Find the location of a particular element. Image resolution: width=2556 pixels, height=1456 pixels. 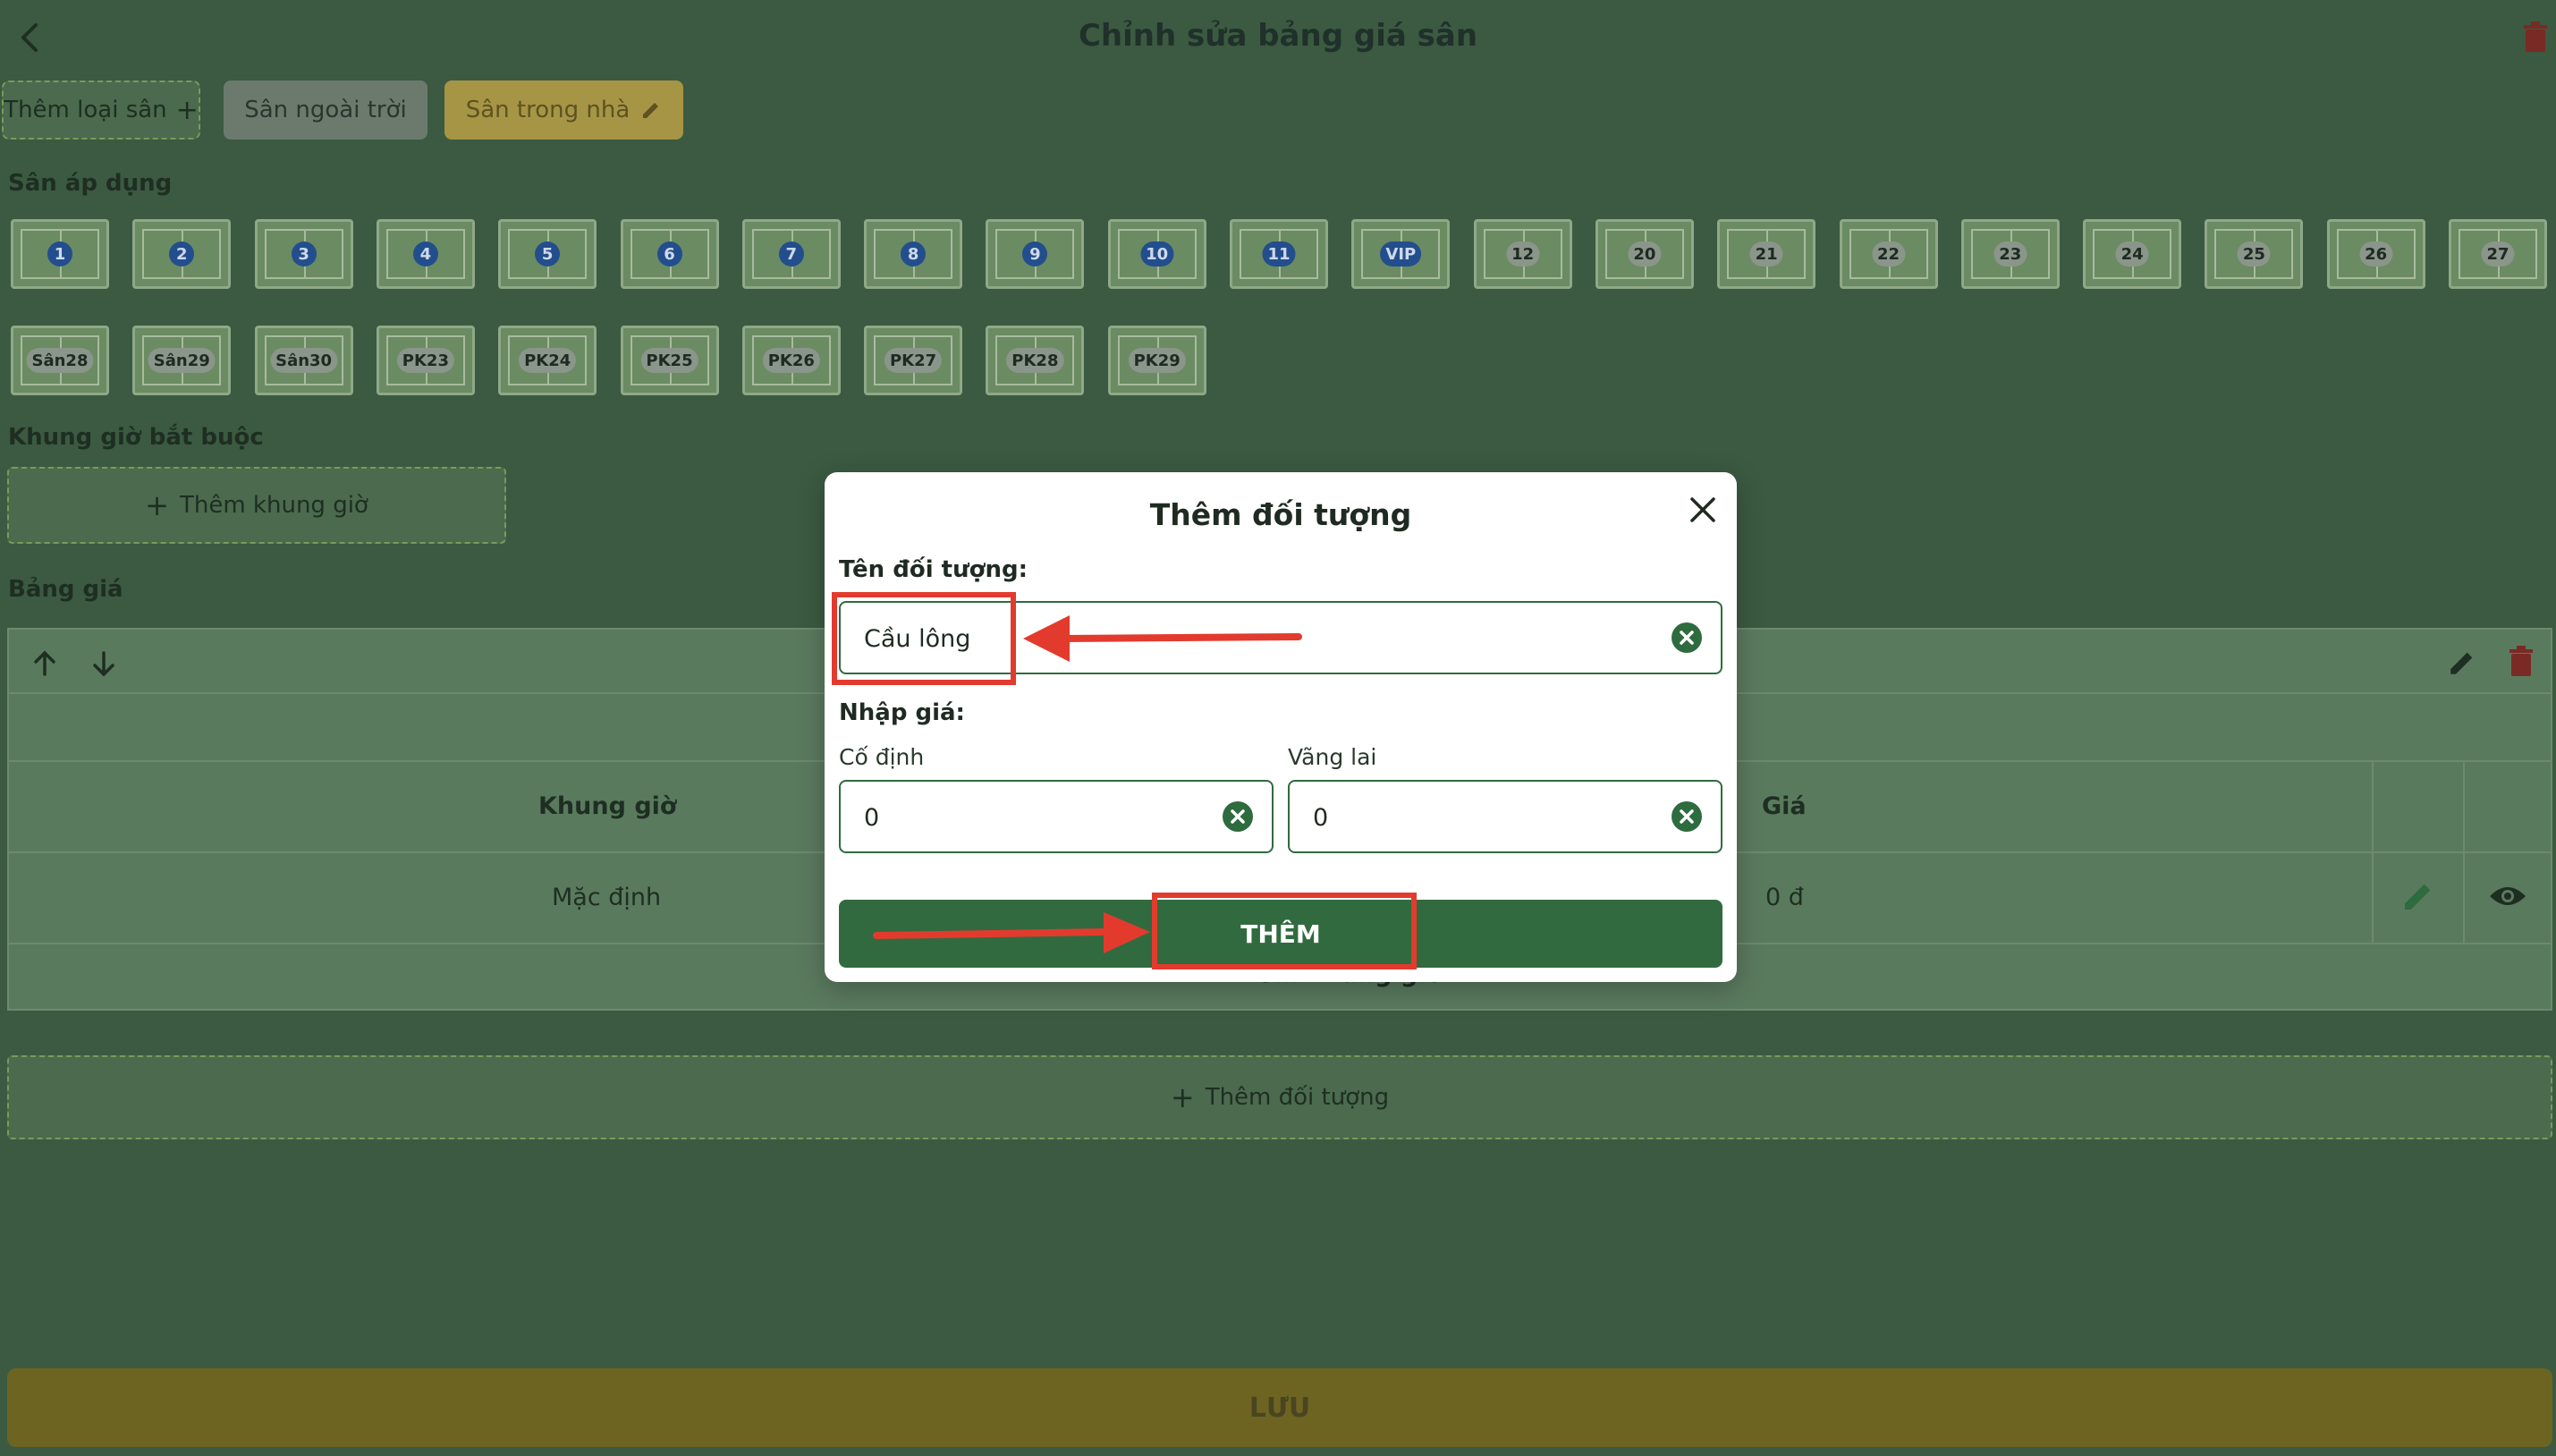

name-label: Tên đối tượng: is located at coordinates (933, 569).